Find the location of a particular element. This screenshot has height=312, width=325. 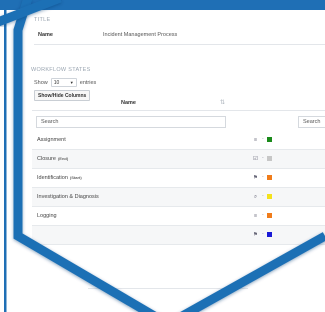

bottom-divider is located at coordinates (168, 288).